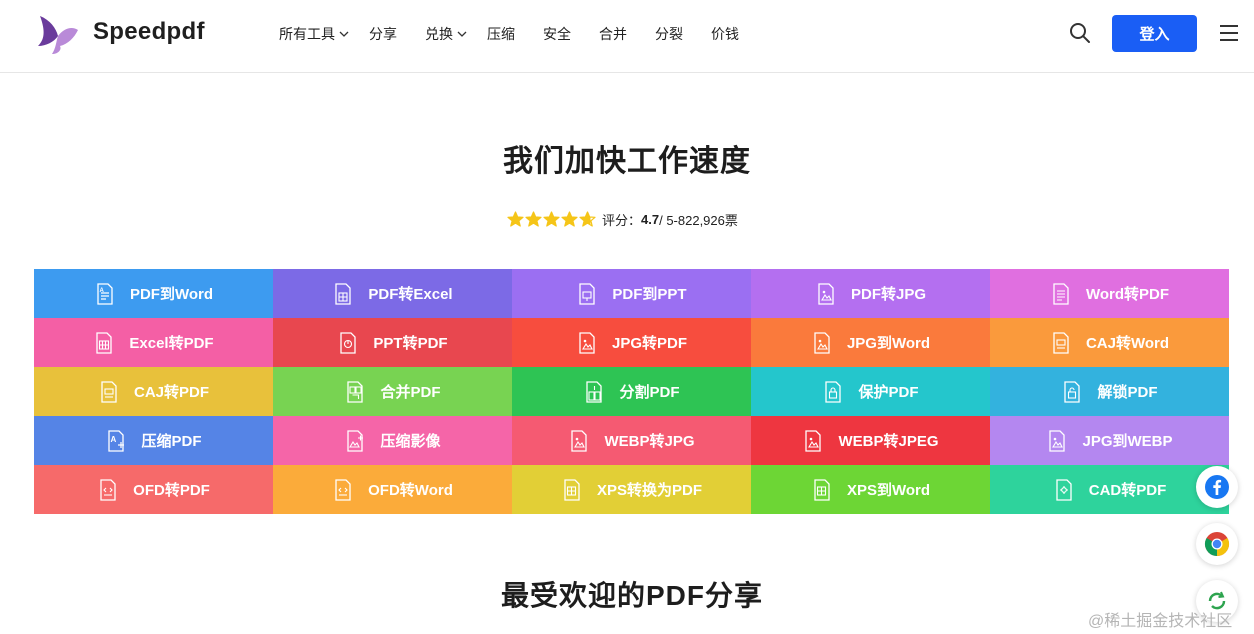 Image resolution: width=1254 pixels, height=634 pixels. Describe the element at coordinates (888, 490) in the screenshot. I see `tool-tile-label: XPS到Word` at that location.